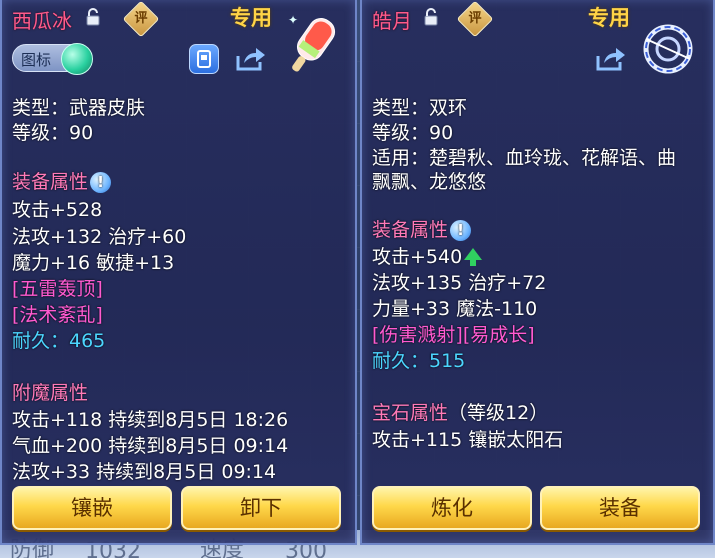 The width and height of the screenshot is (715, 558). What do you see at coordinates (455, 309) in the screenshot?
I see `attr-line: 力量+33 魔法-110` at bounding box center [455, 309].